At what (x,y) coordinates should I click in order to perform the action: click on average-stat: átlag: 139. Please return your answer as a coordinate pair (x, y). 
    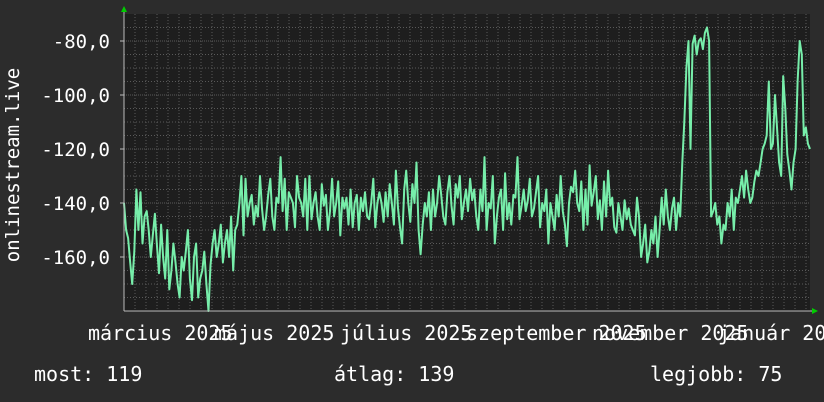
    Looking at the image, I should click on (394, 374).